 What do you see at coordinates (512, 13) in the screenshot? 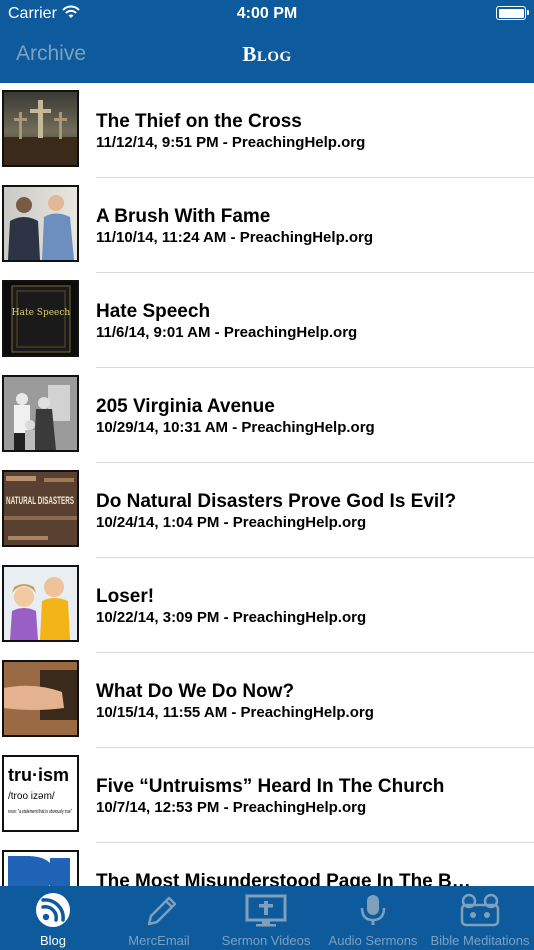
I see `battery-icon` at bounding box center [512, 13].